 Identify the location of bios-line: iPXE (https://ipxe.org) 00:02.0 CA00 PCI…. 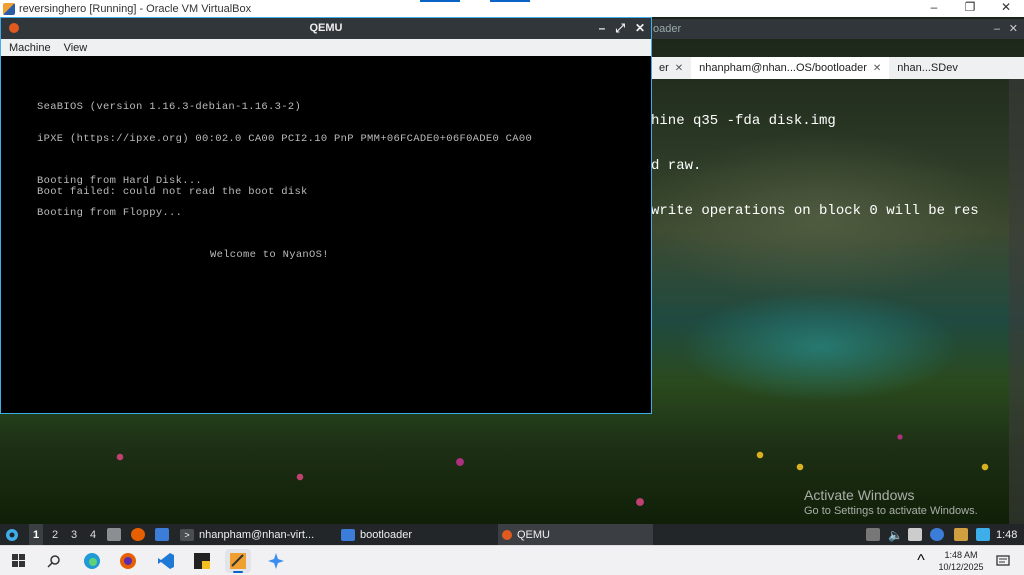
(285, 139).